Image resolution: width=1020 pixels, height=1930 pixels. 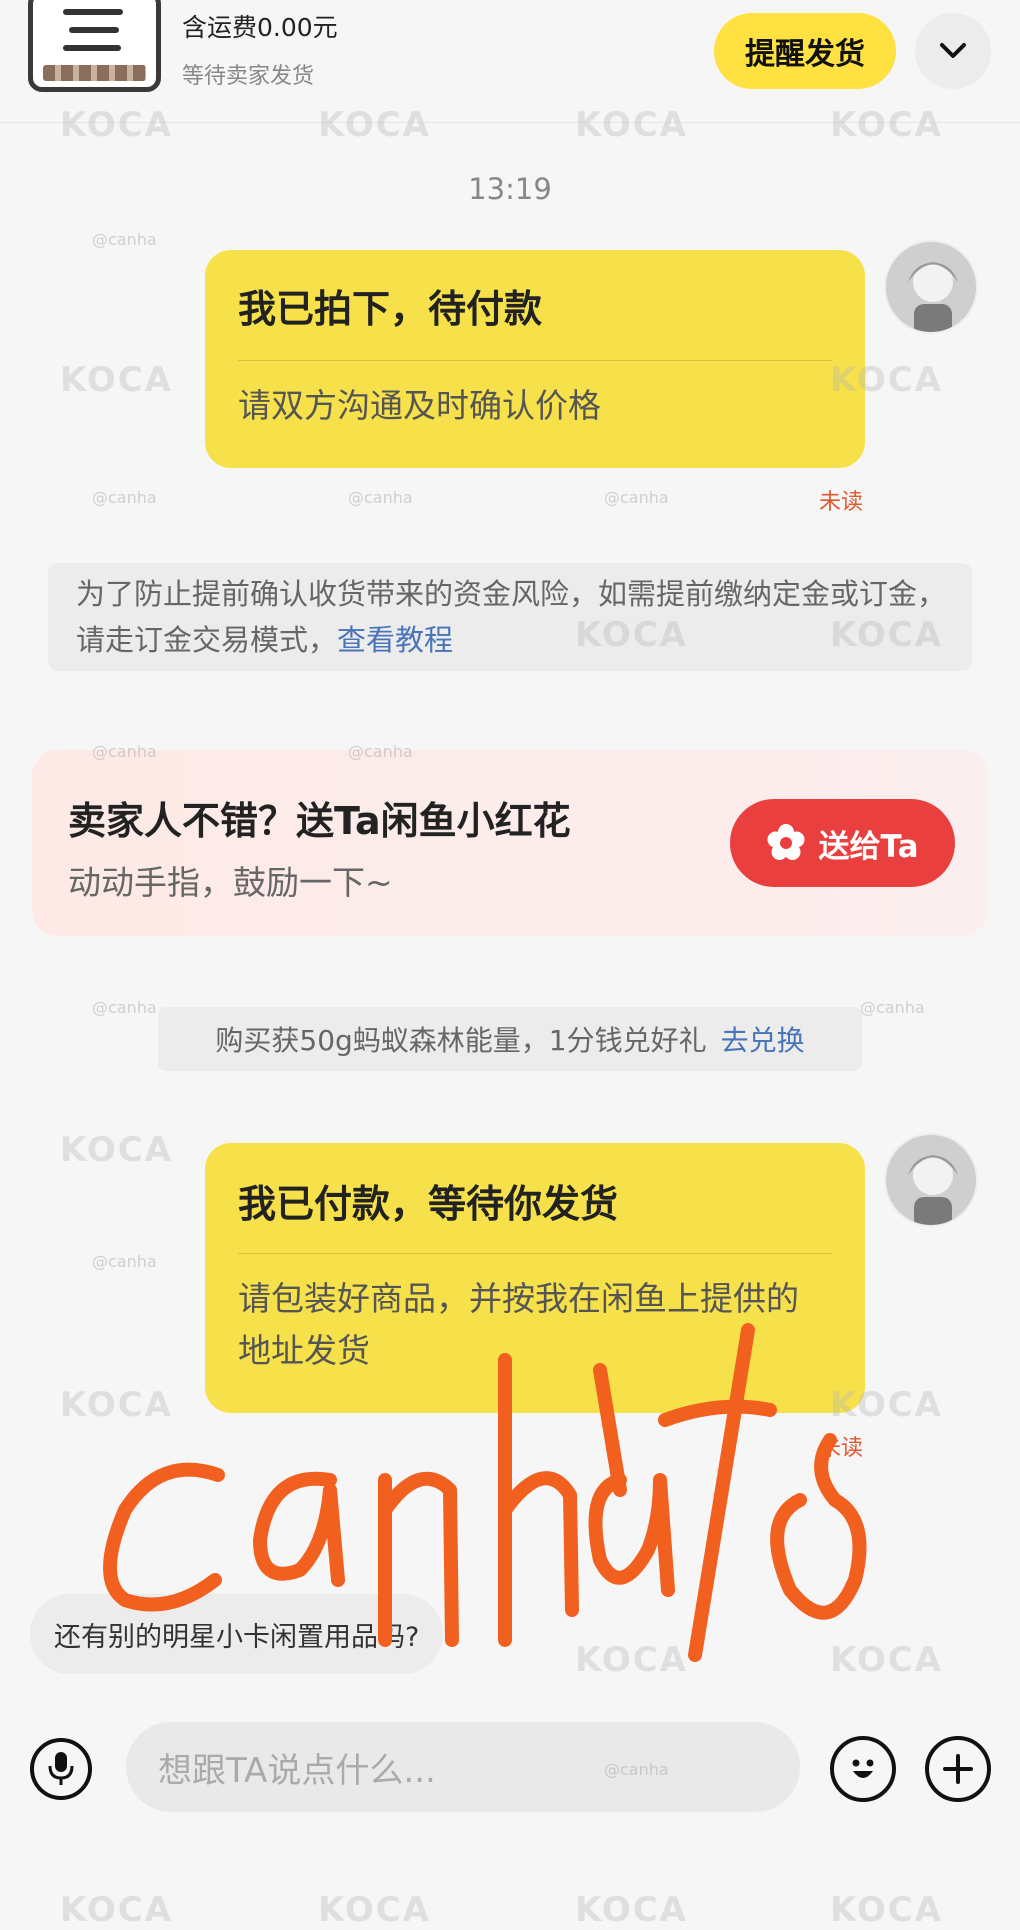 I want to click on order-status: 等待卖家发货, so click(x=248, y=76).